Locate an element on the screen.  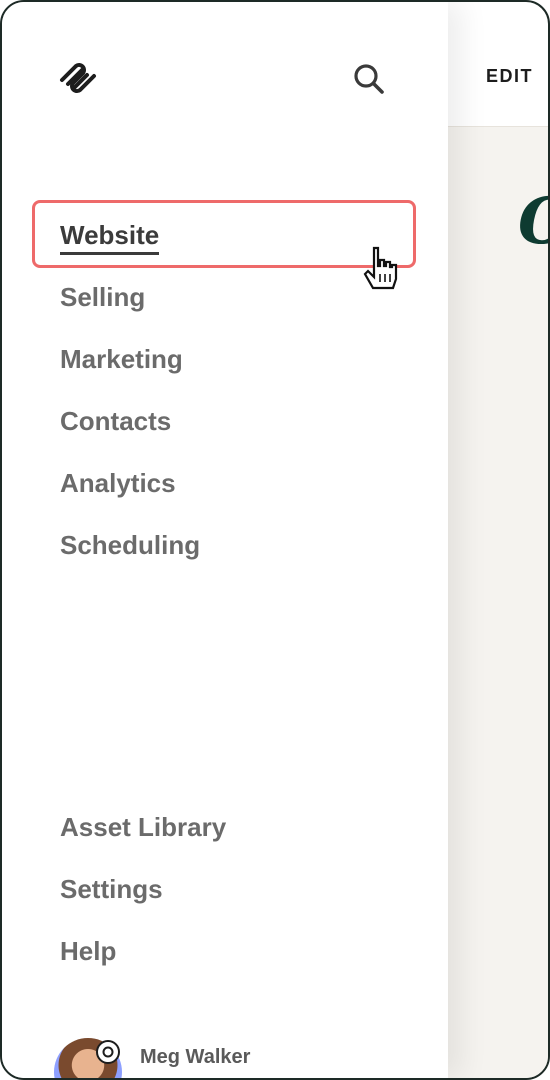
nav-item-label: Website is located at coordinates (110, 237).